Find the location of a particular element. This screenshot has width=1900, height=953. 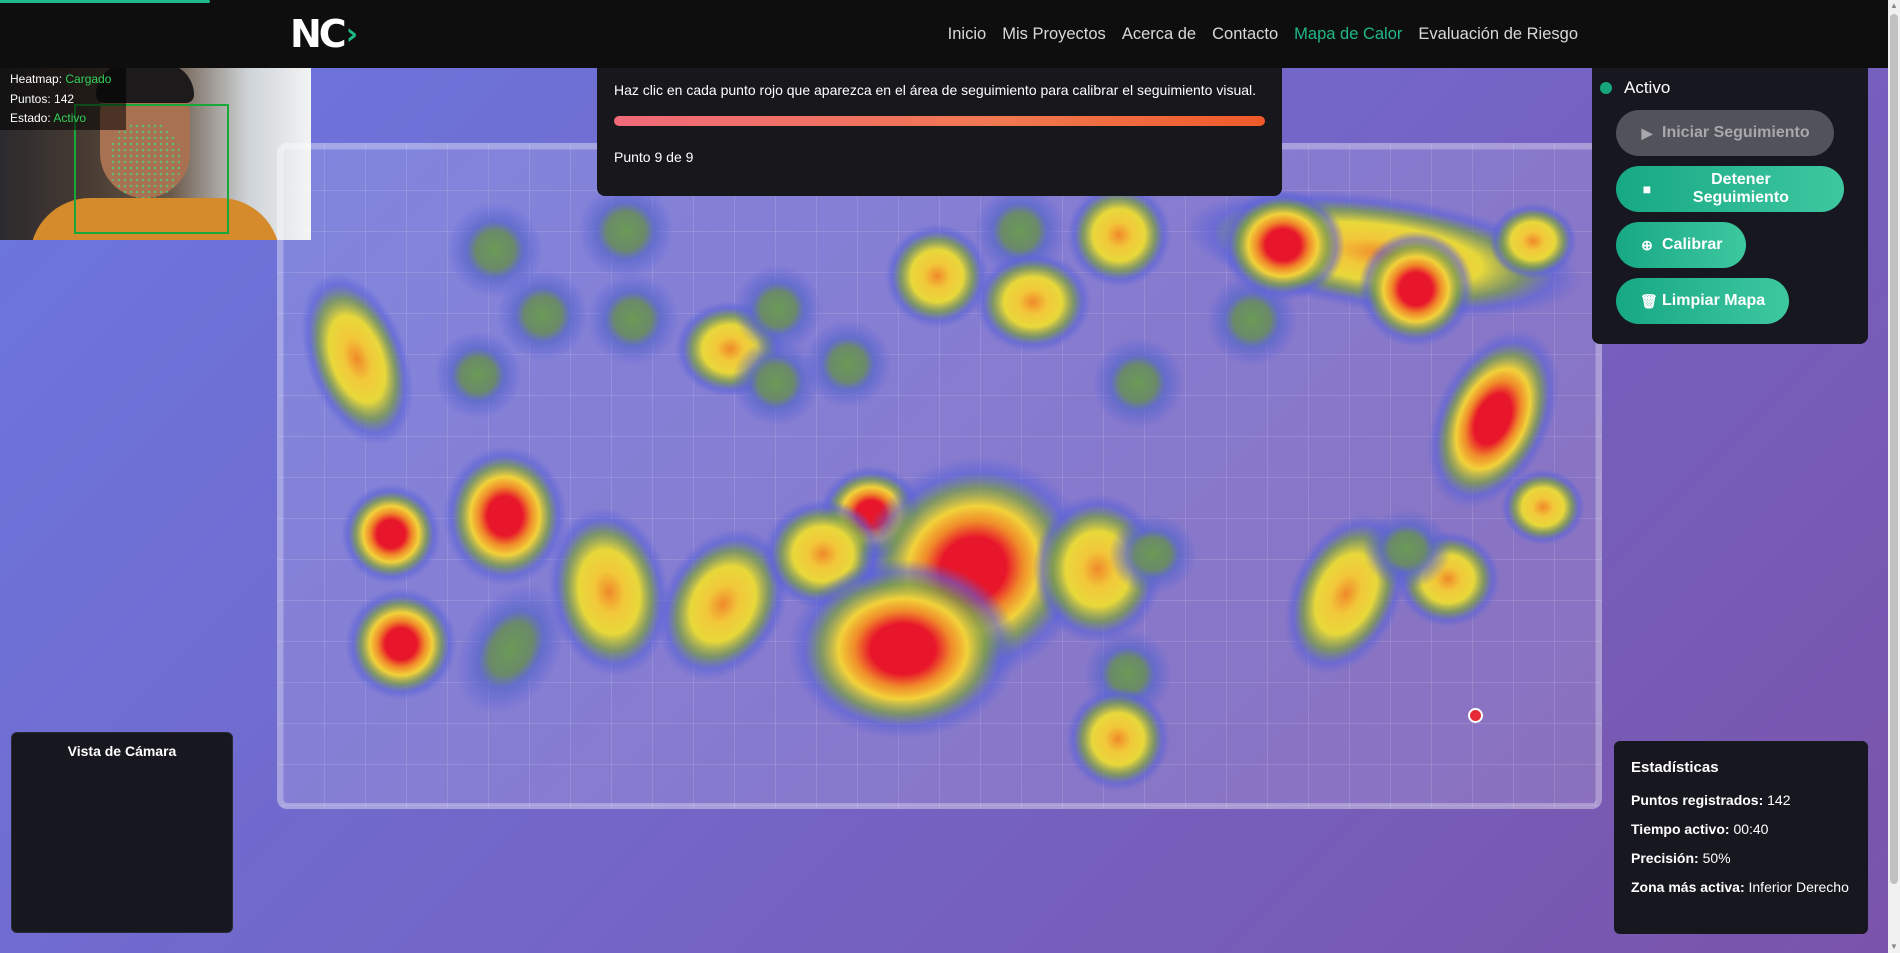

stop-tracking-button: ■ Detener Seguimiento is located at coordinates (1730, 189).